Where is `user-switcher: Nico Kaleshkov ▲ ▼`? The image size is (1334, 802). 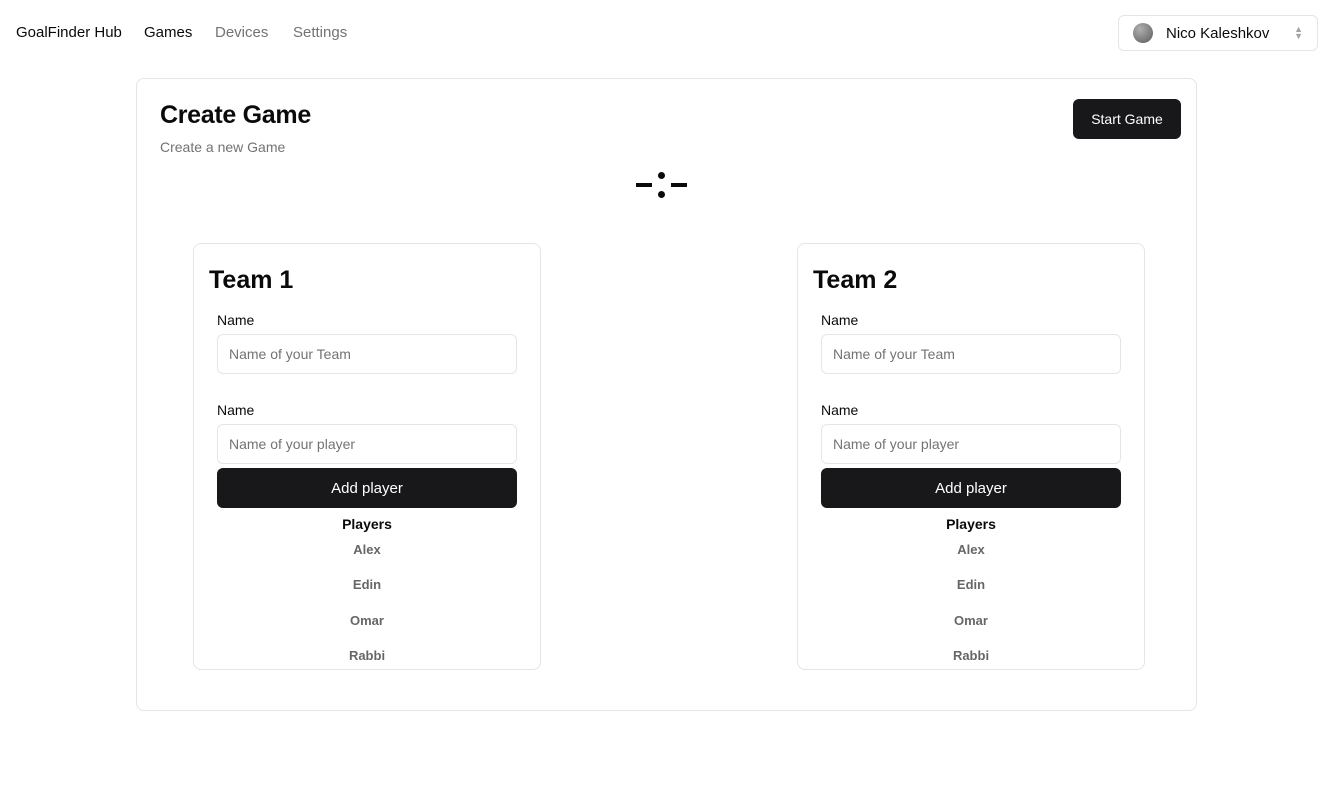
user-switcher: Nico Kaleshkov ▲ ▼ is located at coordinates (1218, 33).